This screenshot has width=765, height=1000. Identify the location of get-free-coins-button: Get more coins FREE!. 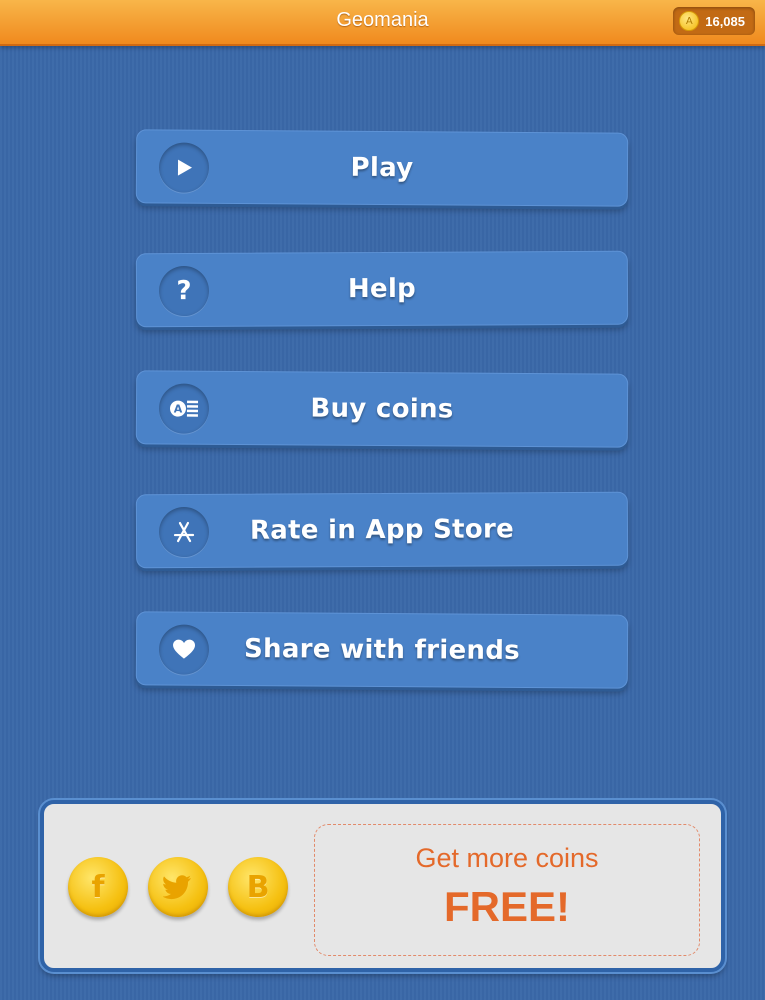
(507, 890).